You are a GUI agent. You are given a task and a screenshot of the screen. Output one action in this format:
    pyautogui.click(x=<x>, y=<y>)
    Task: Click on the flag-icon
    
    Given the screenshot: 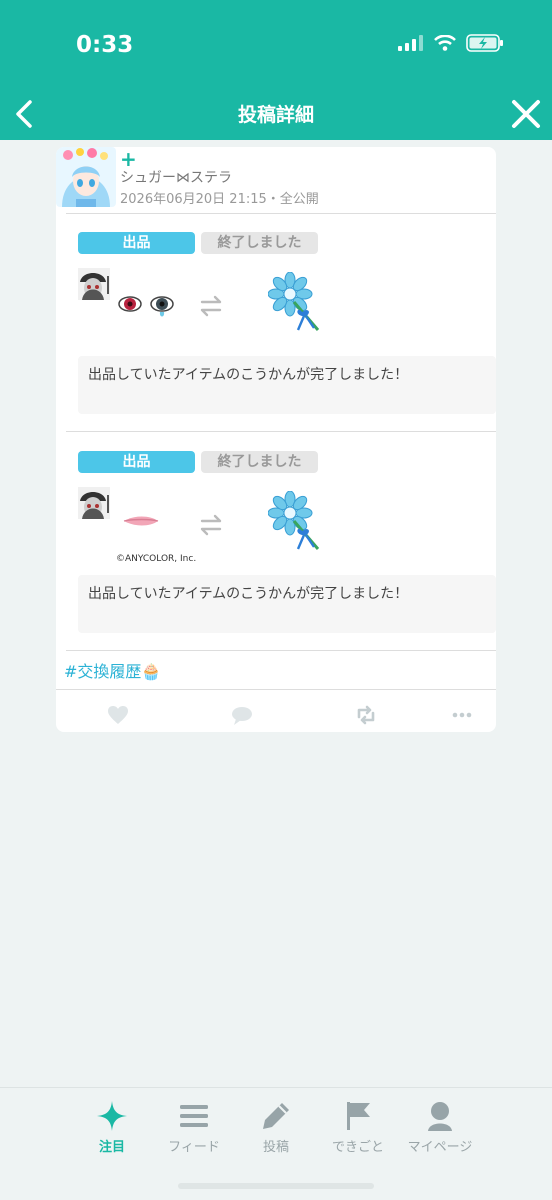 What is the action you would take?
    pyautogui.click(x=358, y=1116)
    